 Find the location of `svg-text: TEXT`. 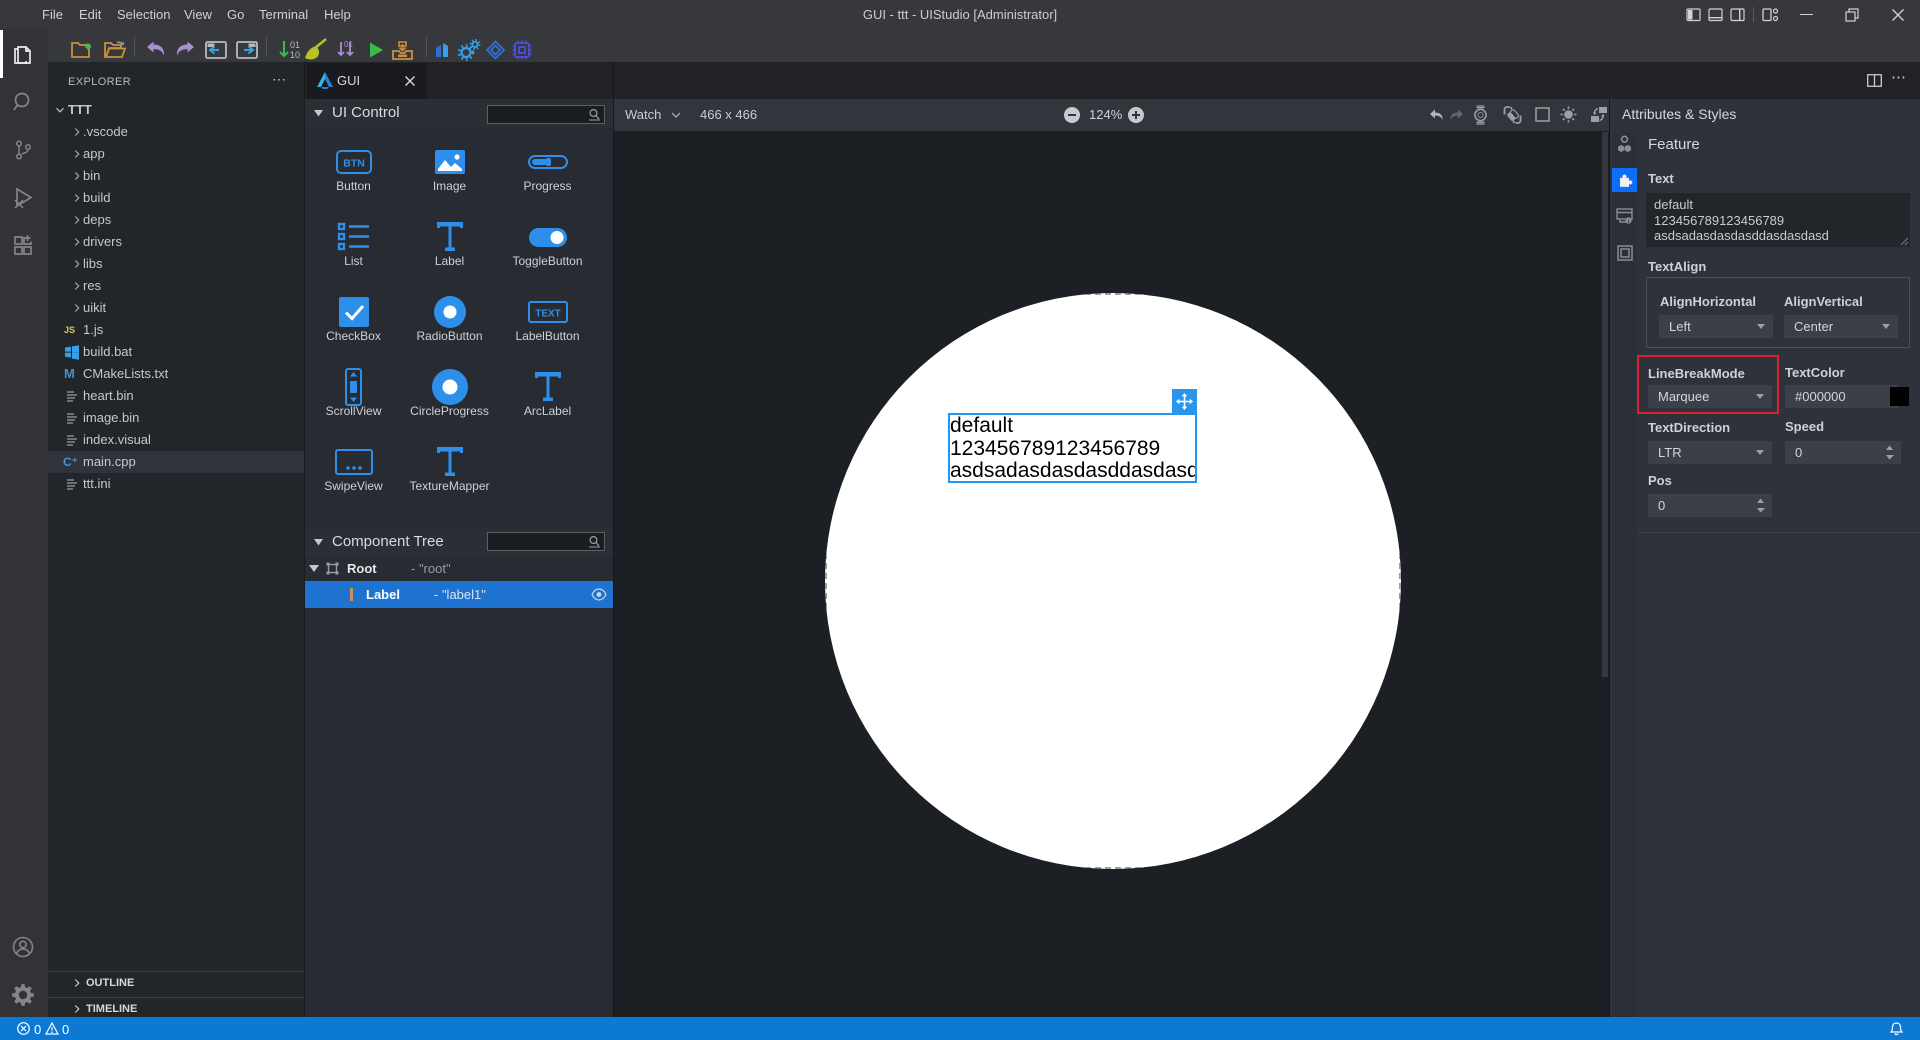

svg-text: TEXT is located at coordinates (548, 314).